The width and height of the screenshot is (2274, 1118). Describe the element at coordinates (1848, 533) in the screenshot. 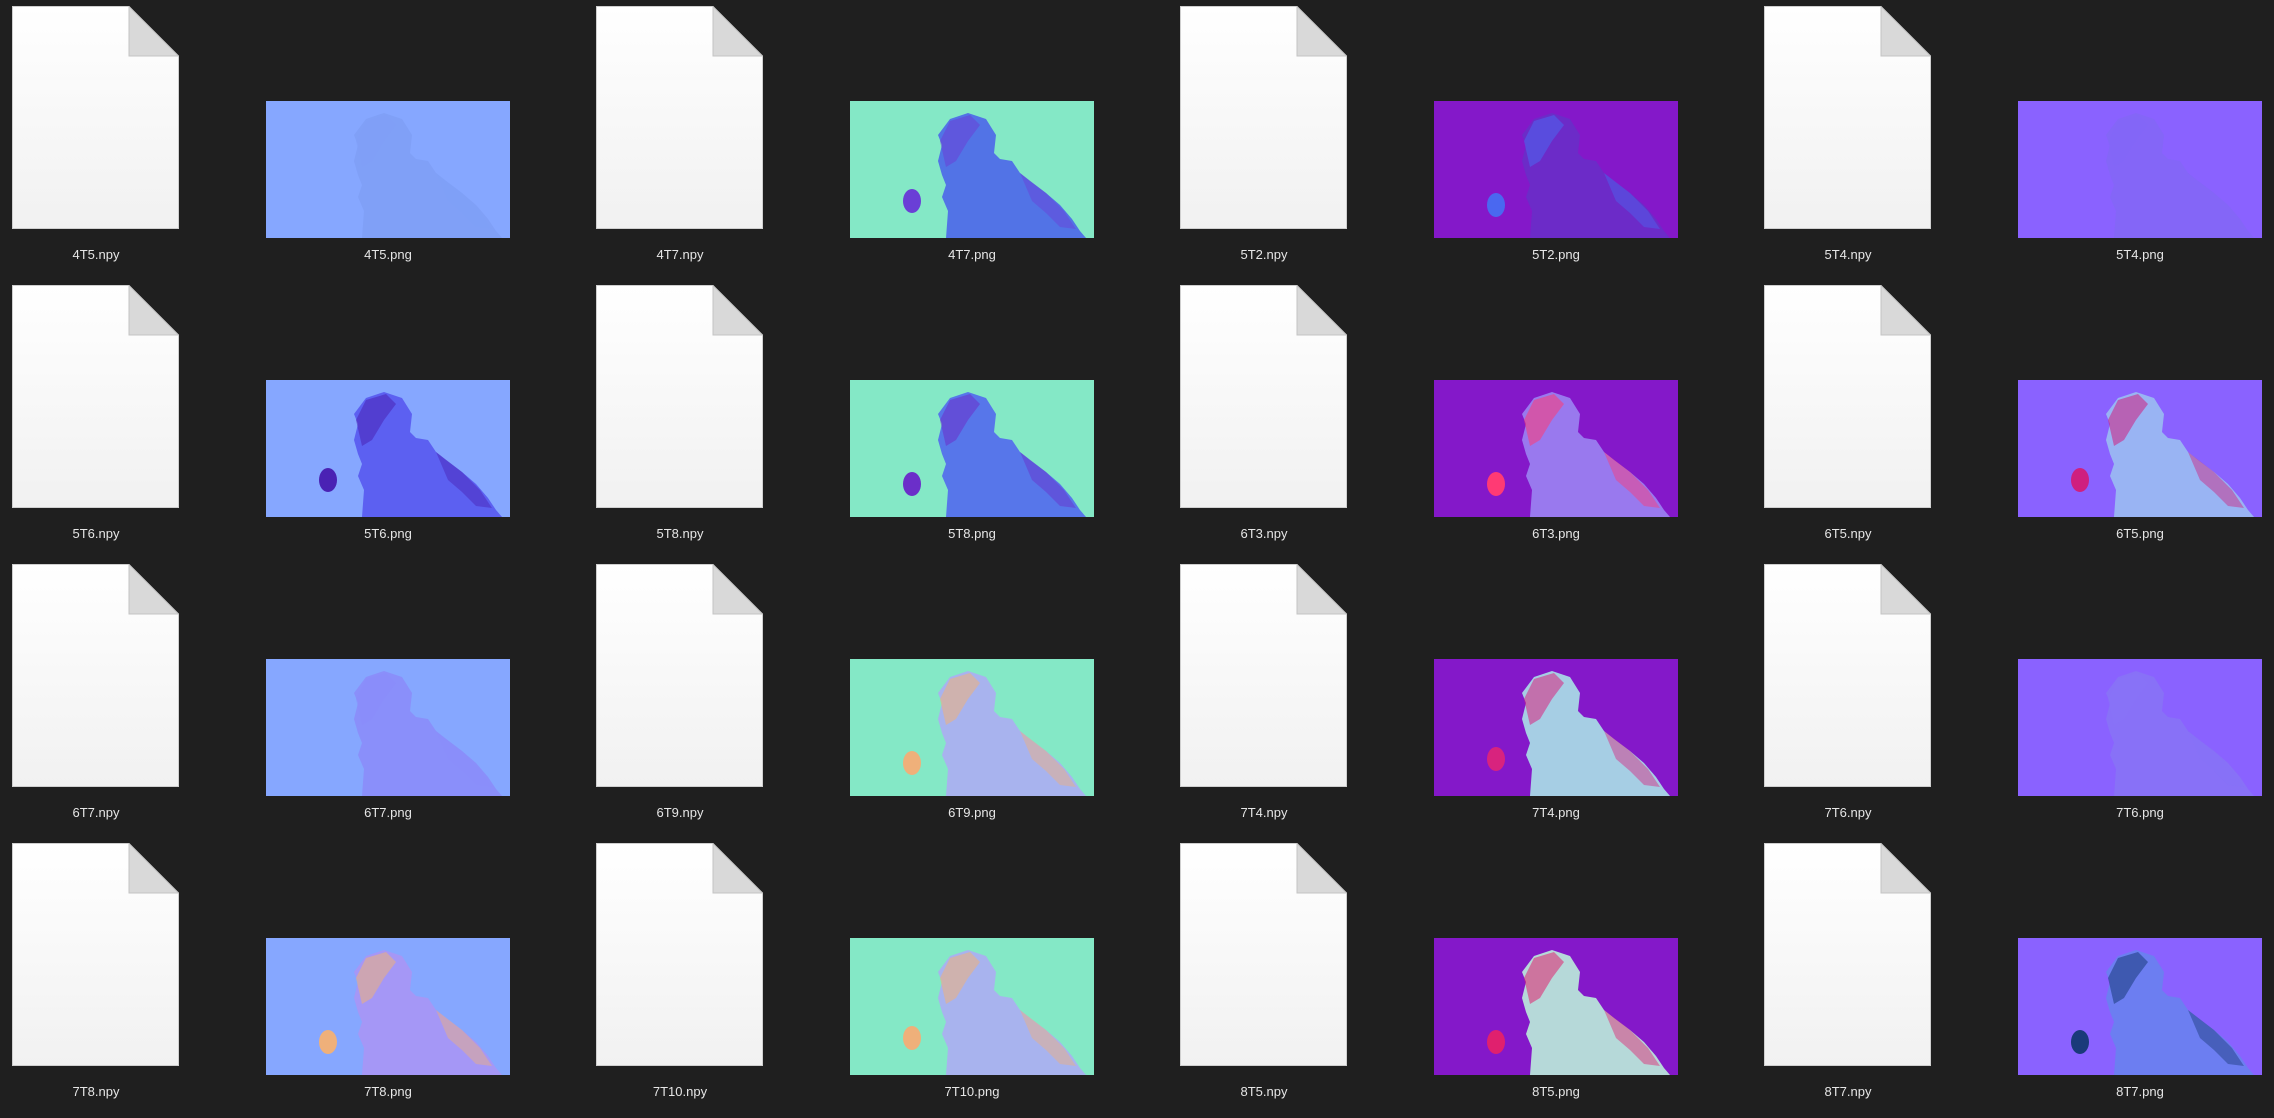

I see `file-name-label: 6T5.npy` at that location.